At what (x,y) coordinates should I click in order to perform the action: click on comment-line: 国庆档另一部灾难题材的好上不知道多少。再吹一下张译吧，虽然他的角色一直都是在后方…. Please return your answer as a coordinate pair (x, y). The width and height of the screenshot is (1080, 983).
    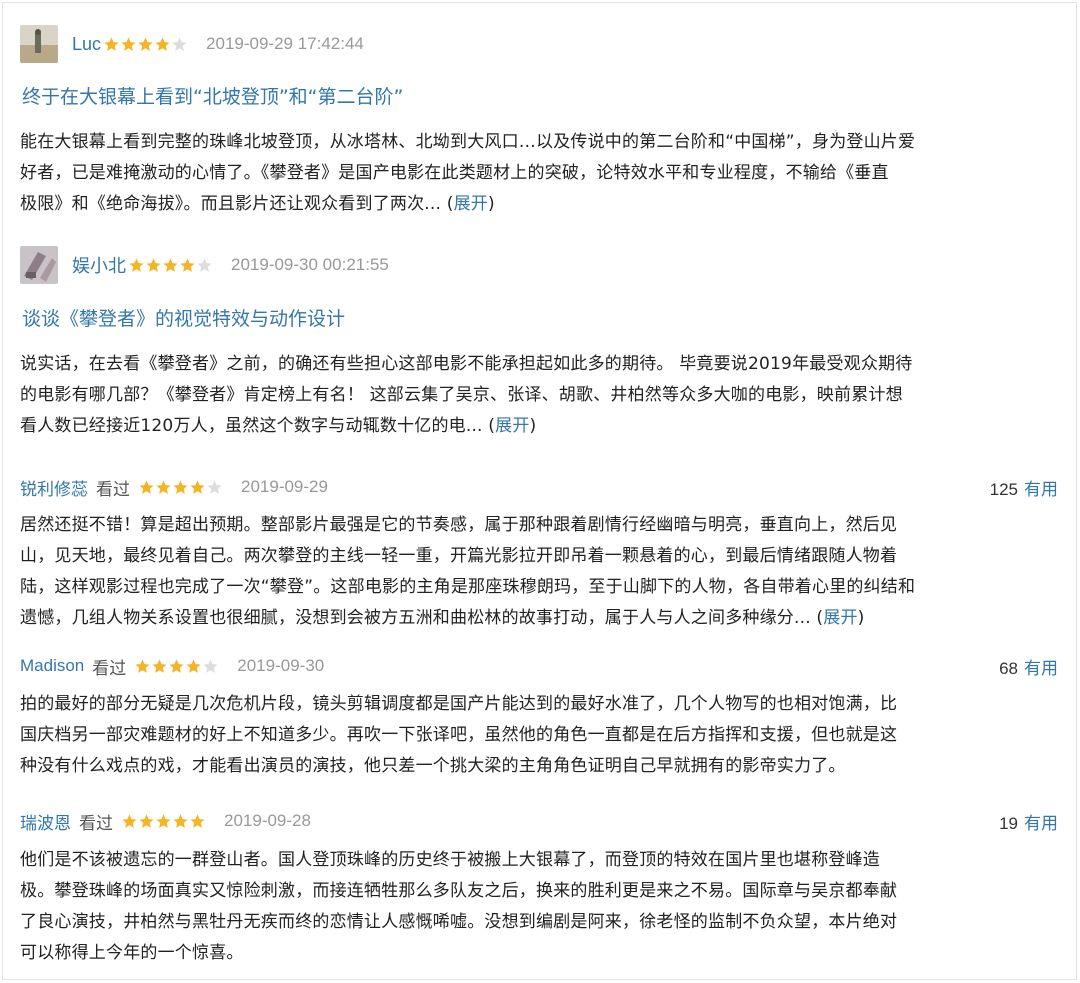
    Looking at the image, I should click on (459, 735).